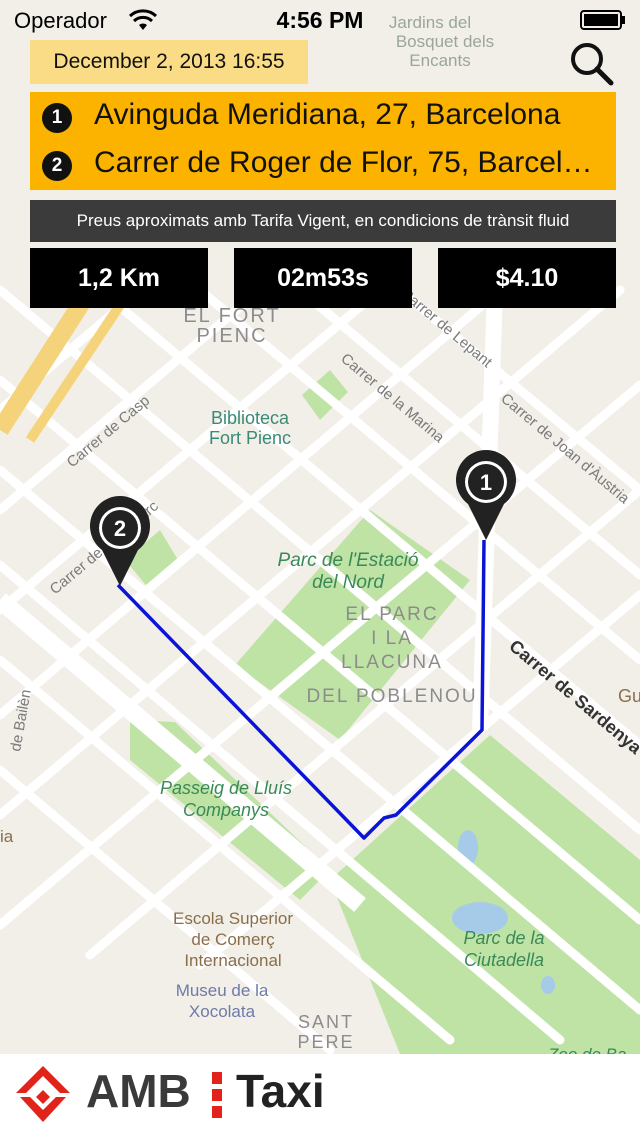 Image resolution: width=640 pixels, height=1136 pixels. I want to click on pin-1-label: 1, so click(486, 482).